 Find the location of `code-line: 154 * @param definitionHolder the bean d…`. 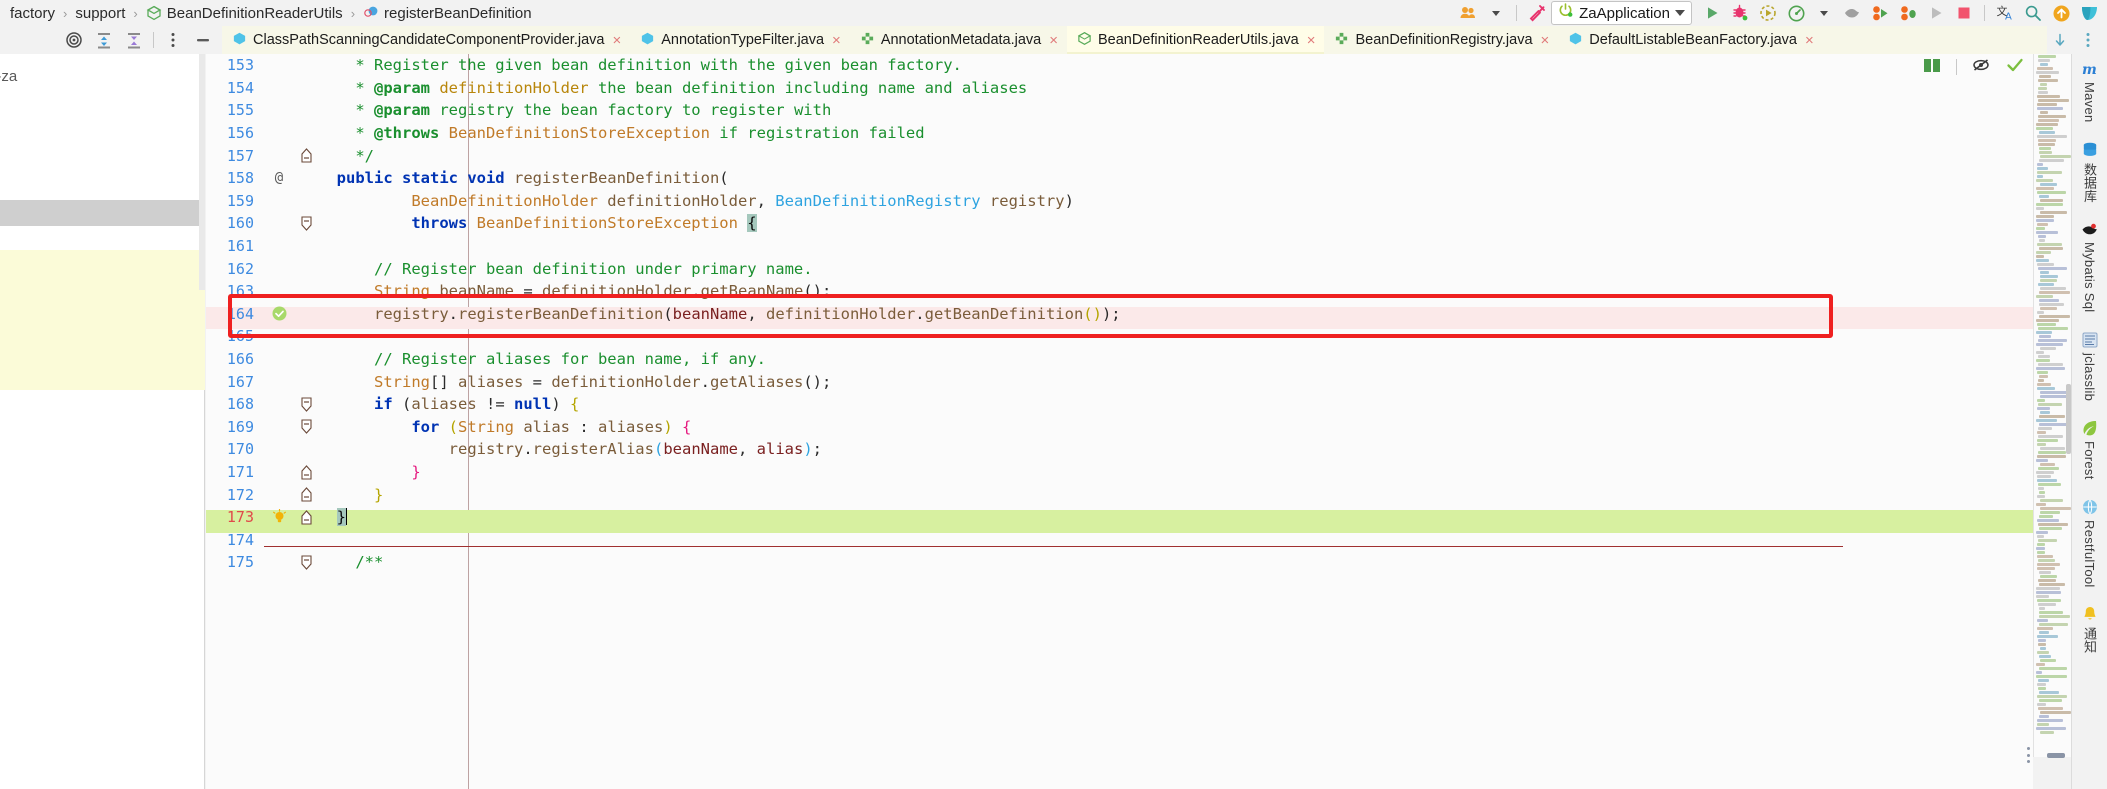

code-line: 154 * @param definitionHolder the bean d… is located at coordinates (1119, 88).